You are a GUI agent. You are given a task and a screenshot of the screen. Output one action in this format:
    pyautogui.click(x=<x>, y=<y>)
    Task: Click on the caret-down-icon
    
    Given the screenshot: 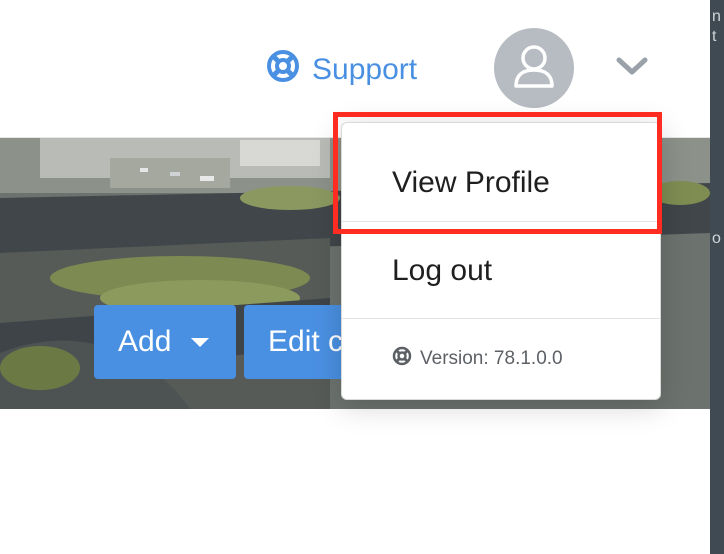 What is the action you would take?
    pyautogui.click(x=200, y=342)
    